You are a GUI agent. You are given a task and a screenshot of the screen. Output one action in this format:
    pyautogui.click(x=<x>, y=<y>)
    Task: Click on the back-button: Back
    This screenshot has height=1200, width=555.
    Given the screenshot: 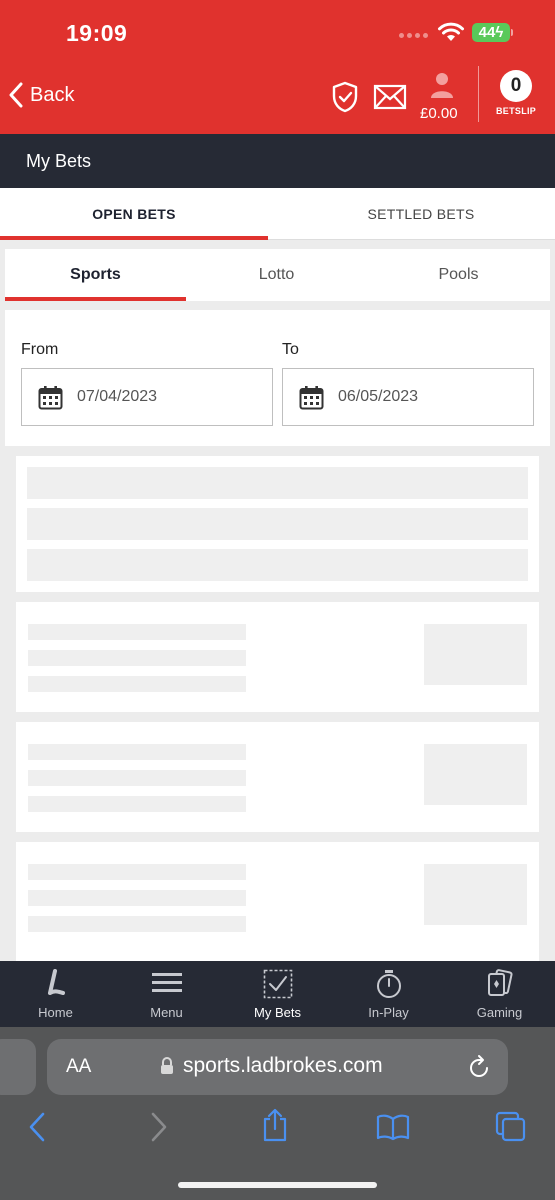 What is the action you would take?
    pyautogui.click(x=41, y=95)
    